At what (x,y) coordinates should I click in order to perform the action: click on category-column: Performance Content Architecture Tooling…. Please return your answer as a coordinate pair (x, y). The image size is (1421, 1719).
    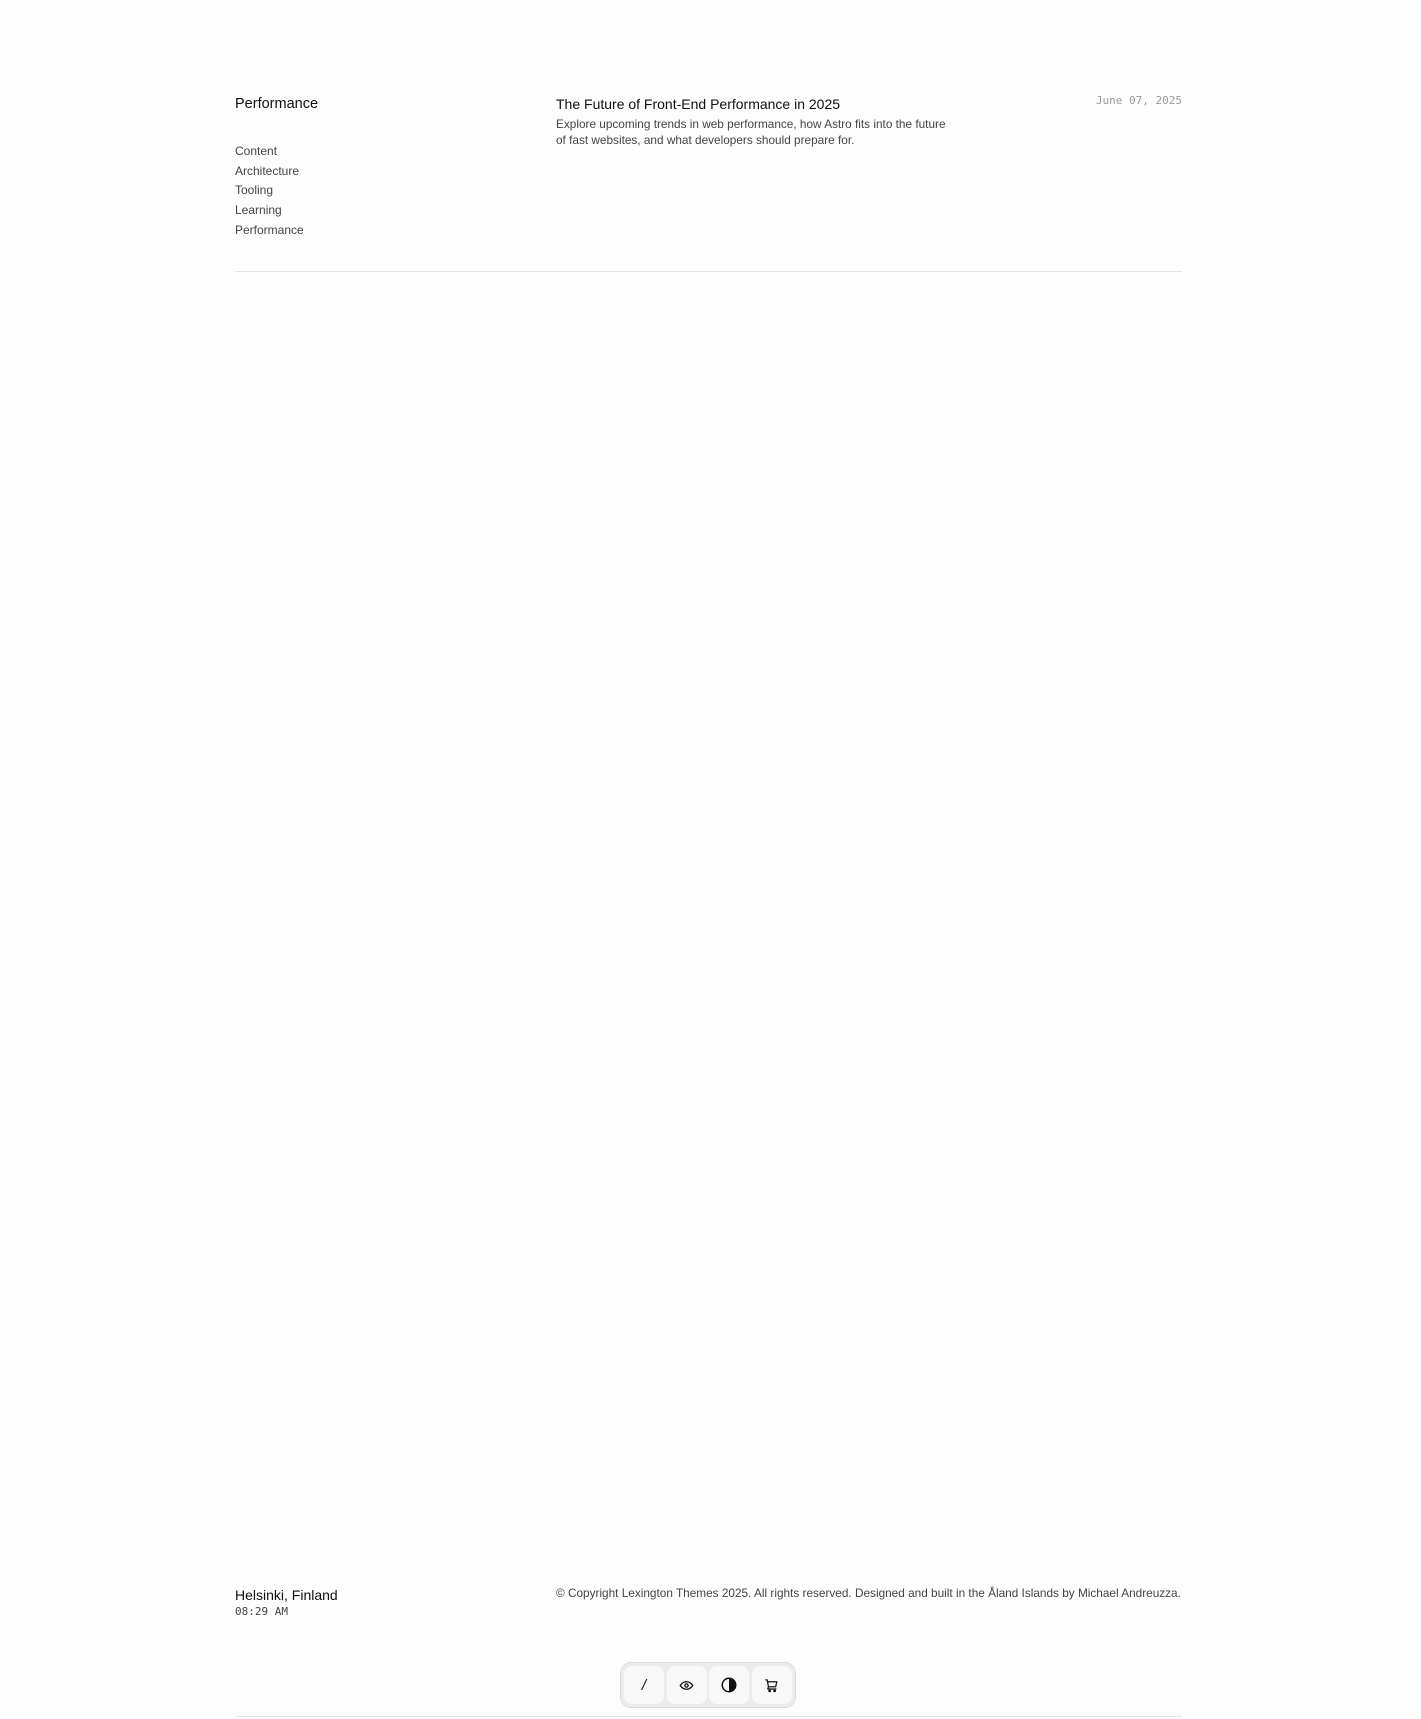
    Looking at the image, I should click on (385, 167).